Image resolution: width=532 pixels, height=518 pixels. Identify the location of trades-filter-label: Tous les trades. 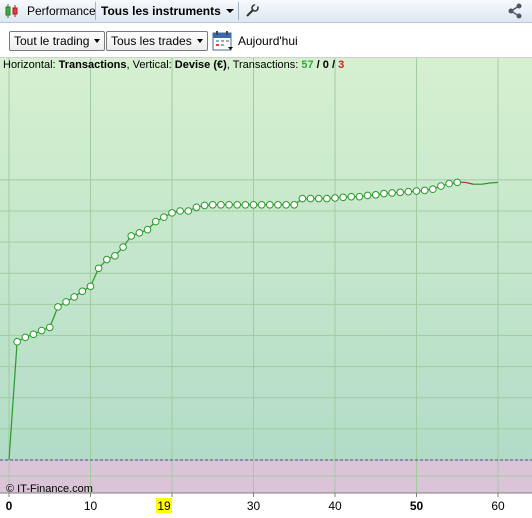
(151, 41).